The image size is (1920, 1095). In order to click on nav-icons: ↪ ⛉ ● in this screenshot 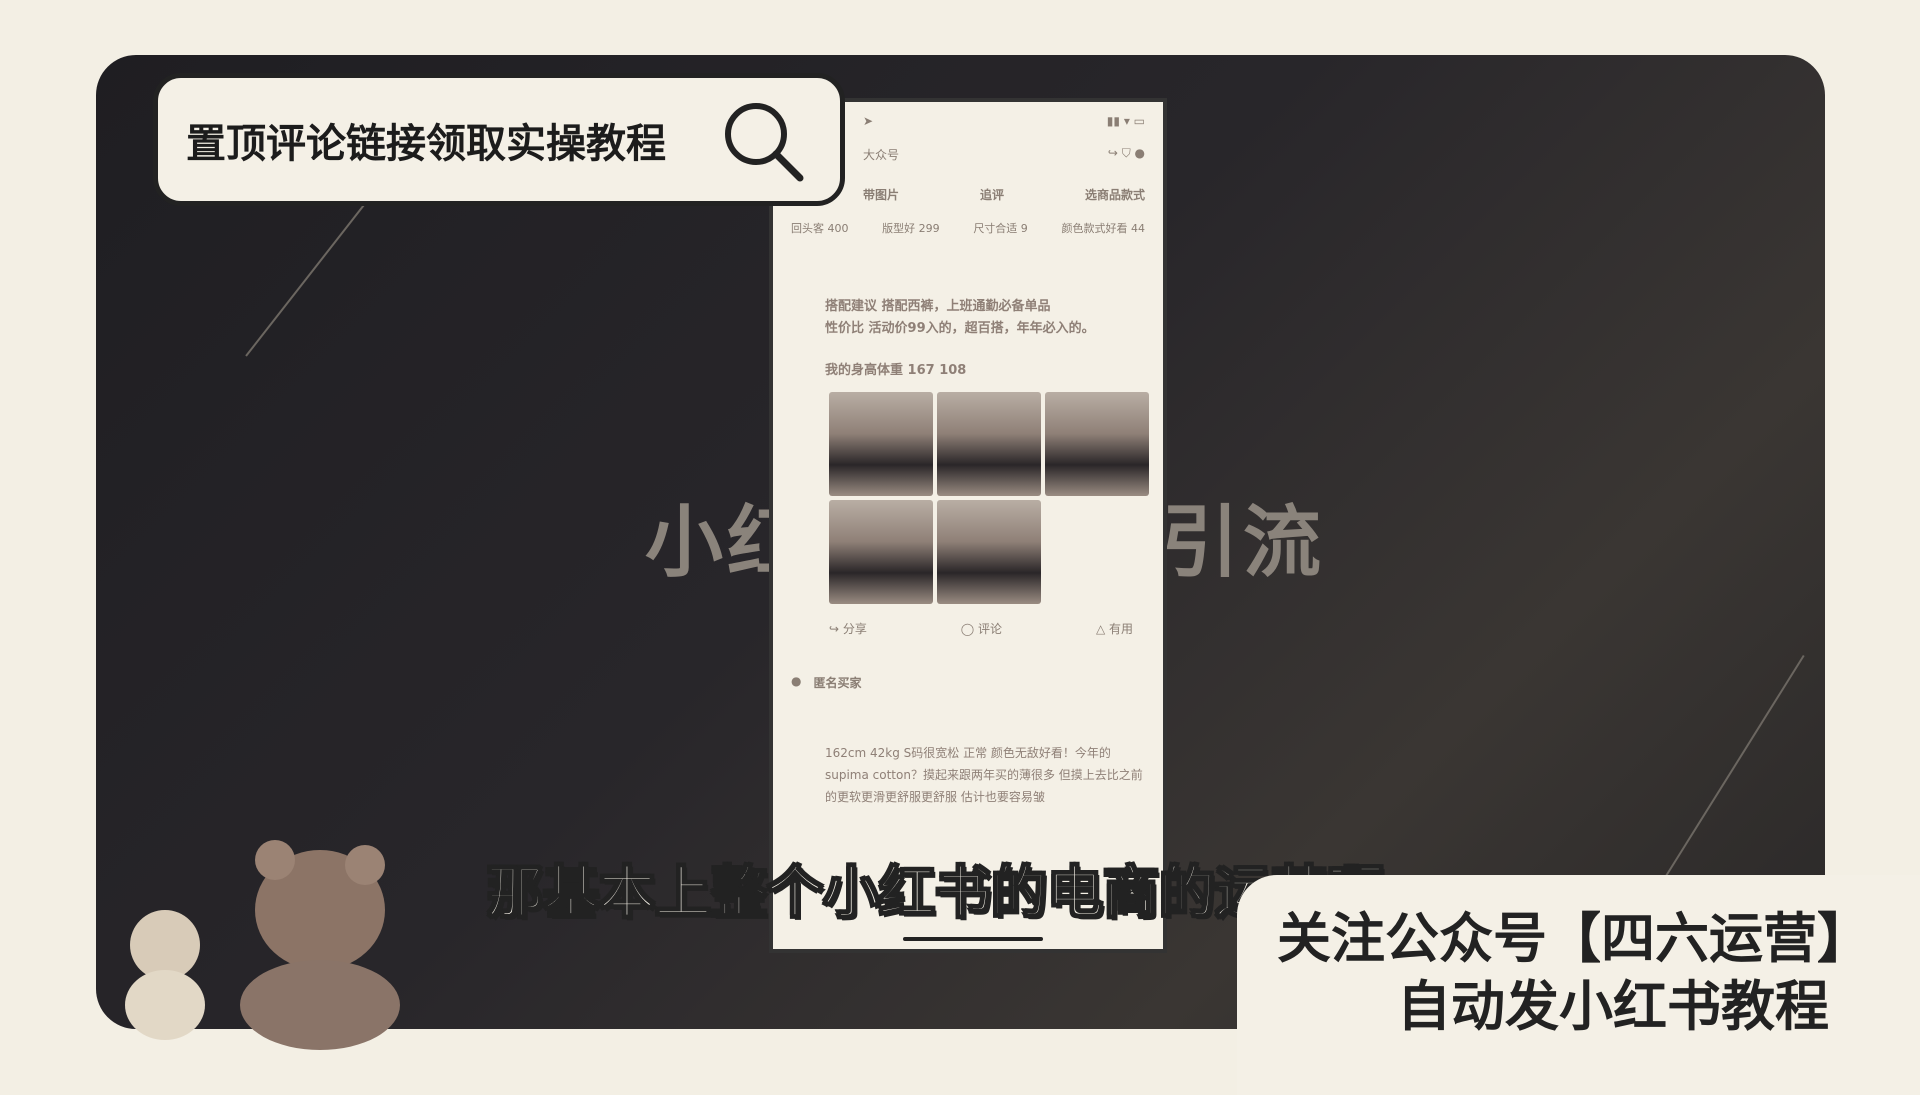, I will do `click(1126, 154)`.